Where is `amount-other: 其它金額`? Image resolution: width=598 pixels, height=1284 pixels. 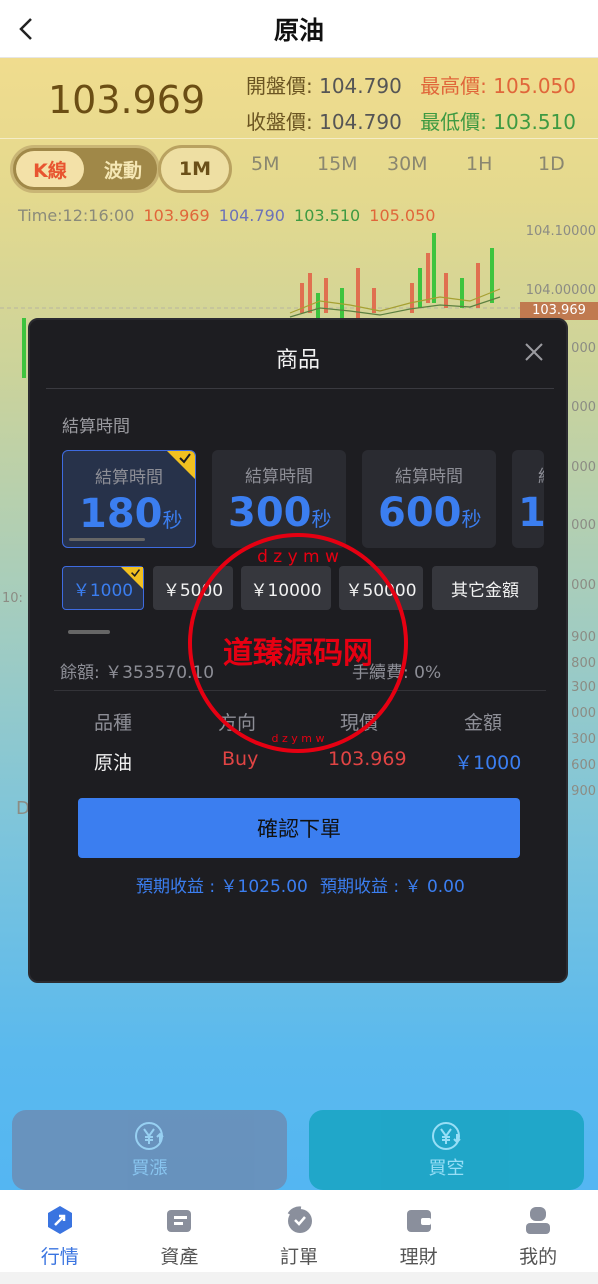 amount-other: 其它金額 is located at coordinates (485, 588).